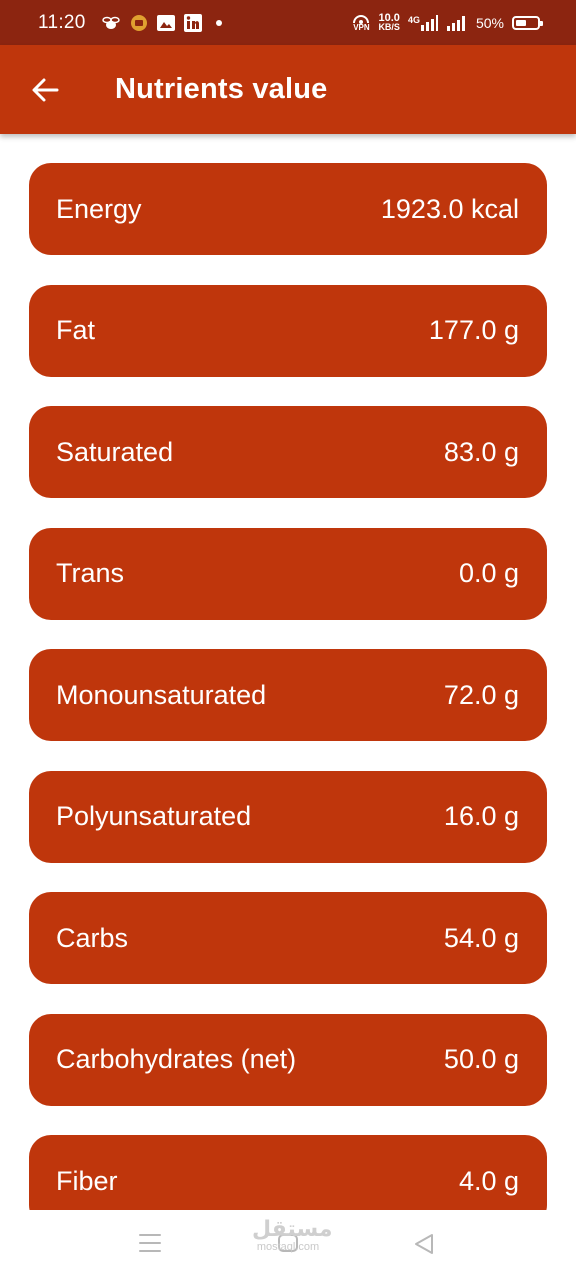 The height and width of the screenshot is (1280, 576). I want to click on bee-icon, so click(111, 23).